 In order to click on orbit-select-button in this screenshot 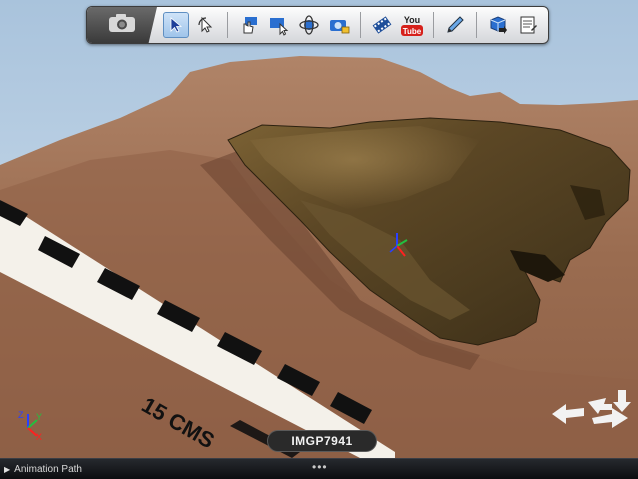, I will do `click(206, 25)`.